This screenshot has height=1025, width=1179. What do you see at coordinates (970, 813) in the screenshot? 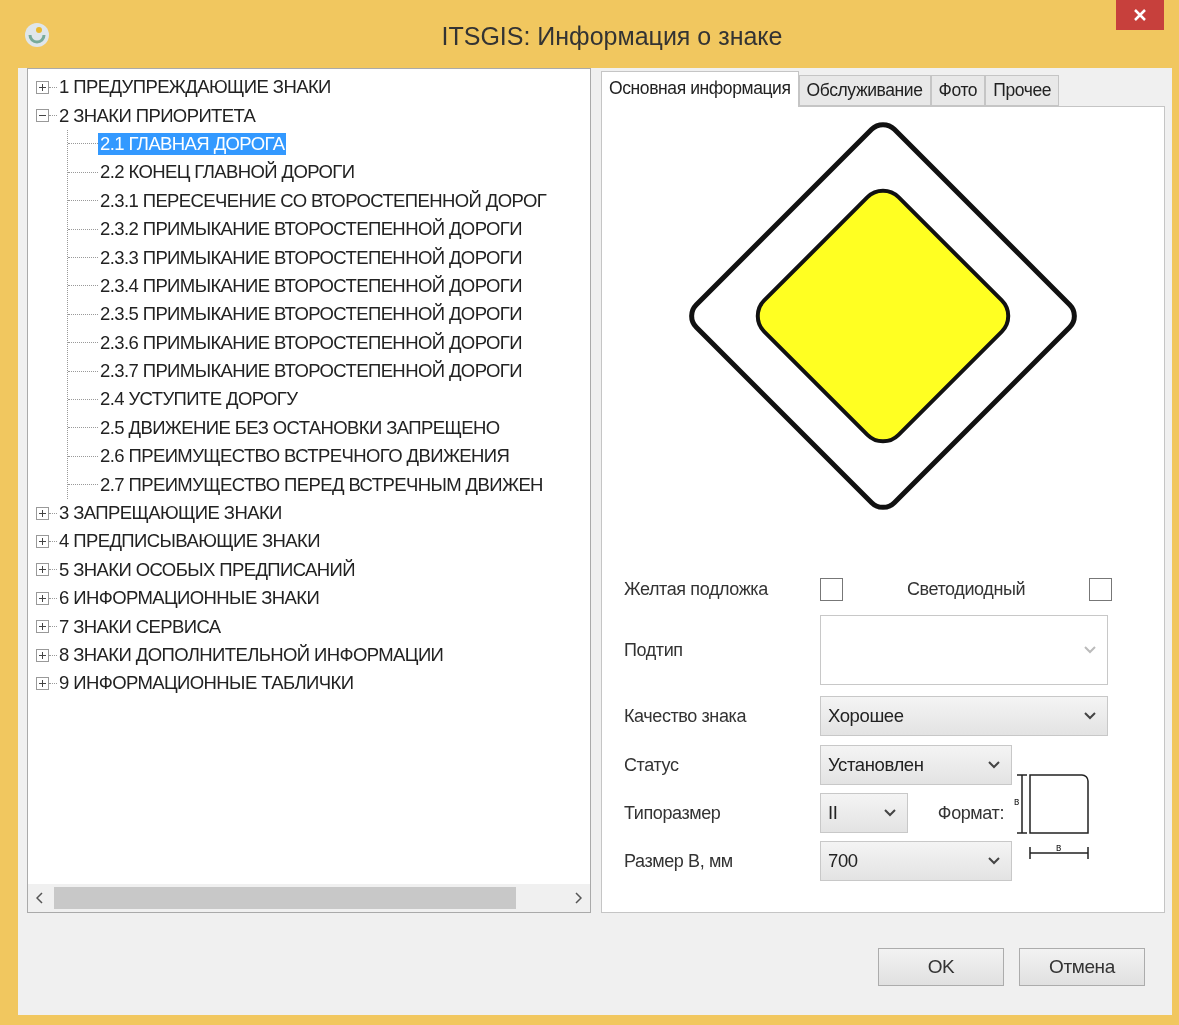
I see `field-label: Формат:` at bounding box center [970, 813].